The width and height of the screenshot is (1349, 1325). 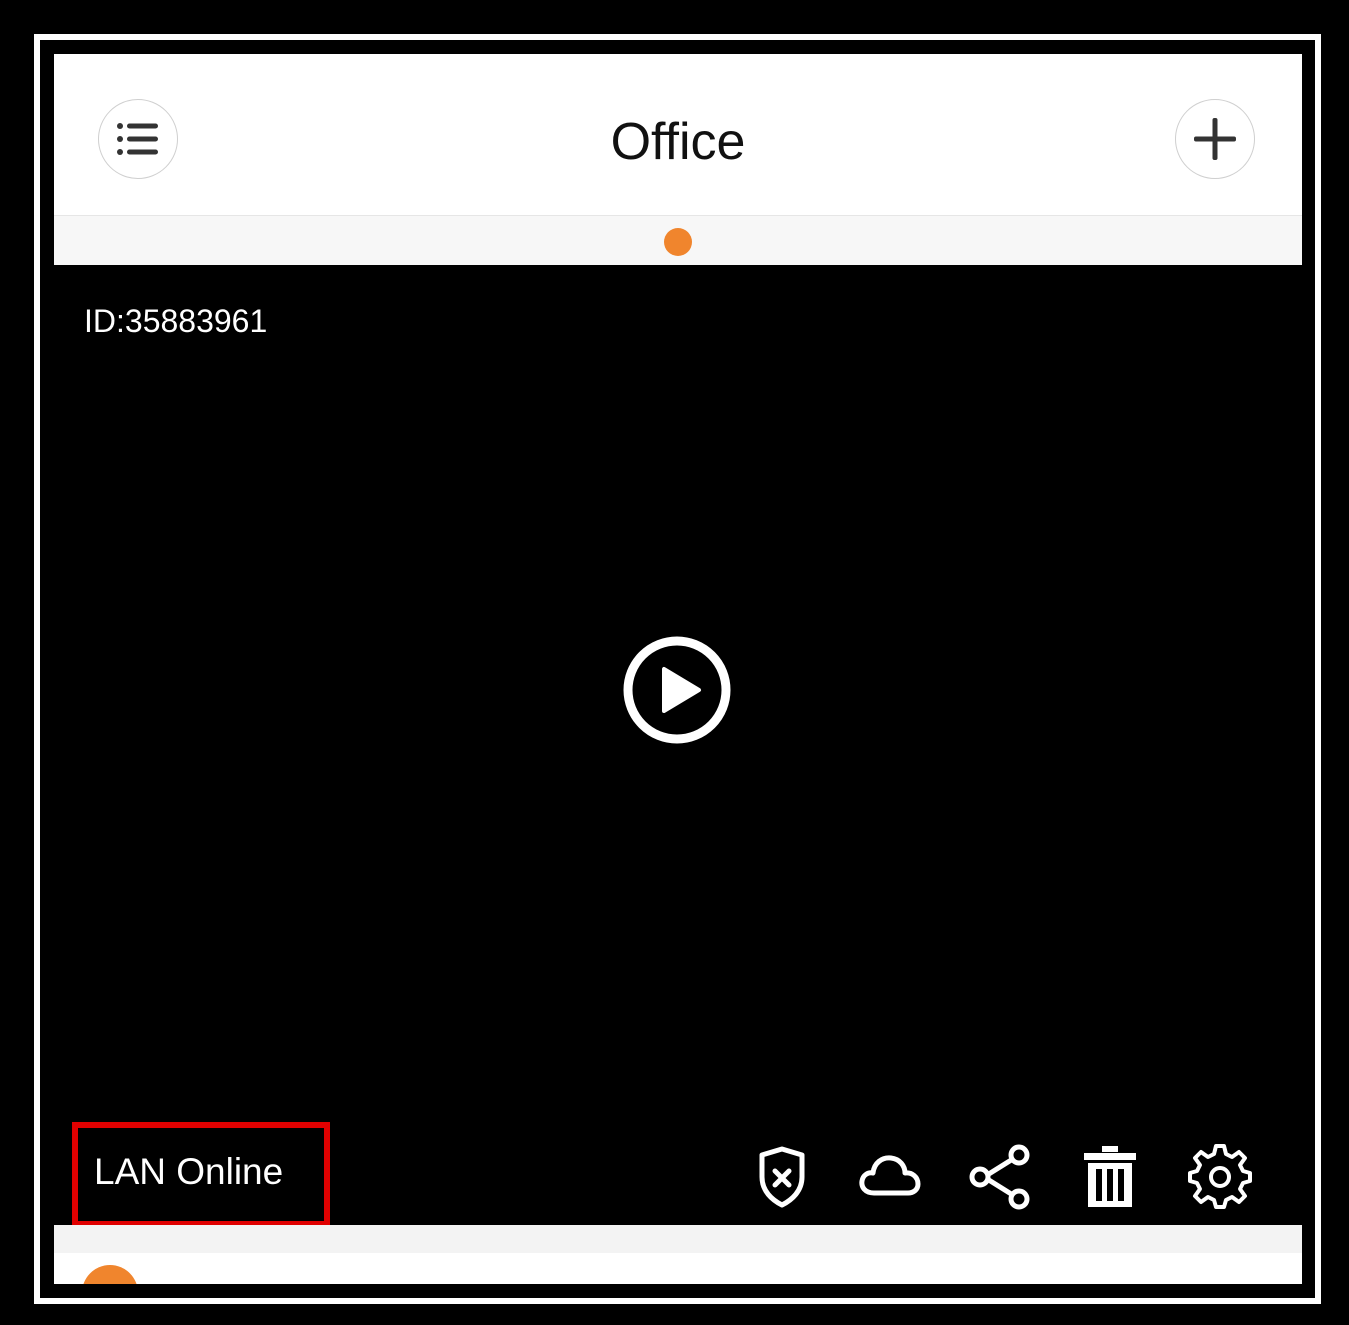 What do you see at coordinates (782, 1177) in the screenshot?
I see `shield-x-icon` at bounding box center [782, 1177].